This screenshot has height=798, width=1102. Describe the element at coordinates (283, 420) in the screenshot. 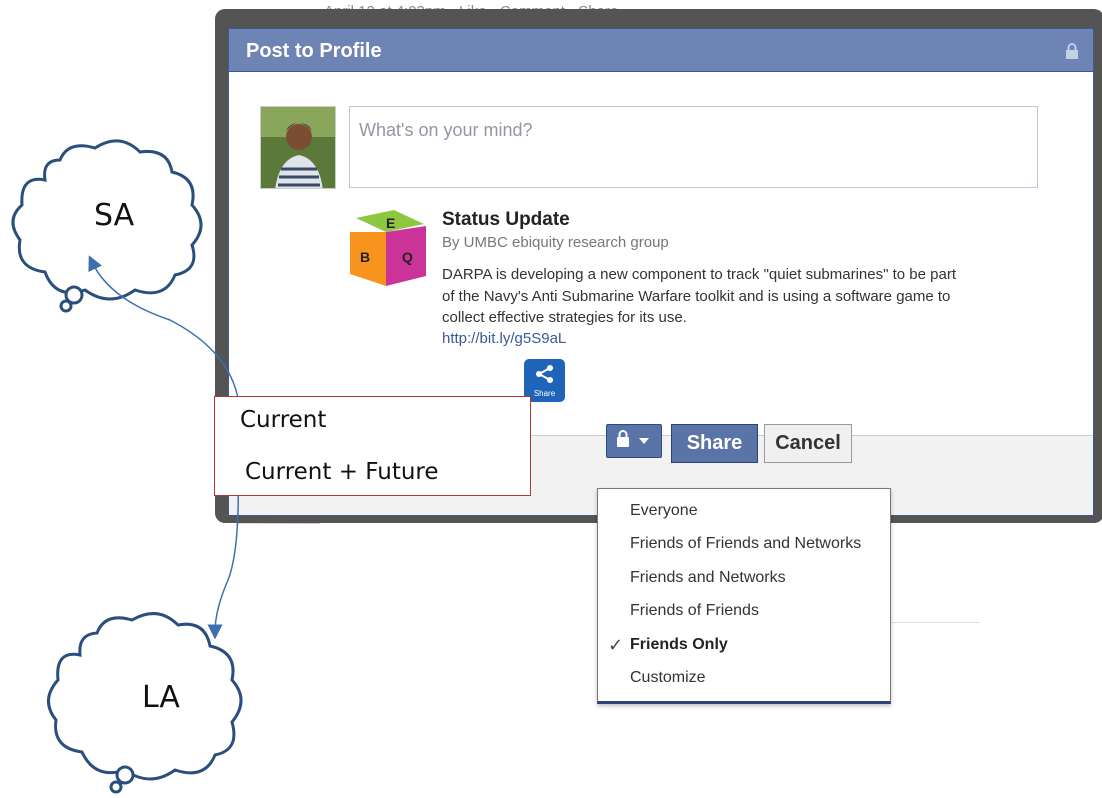

I see `annotation-option-current: Current` at that location.